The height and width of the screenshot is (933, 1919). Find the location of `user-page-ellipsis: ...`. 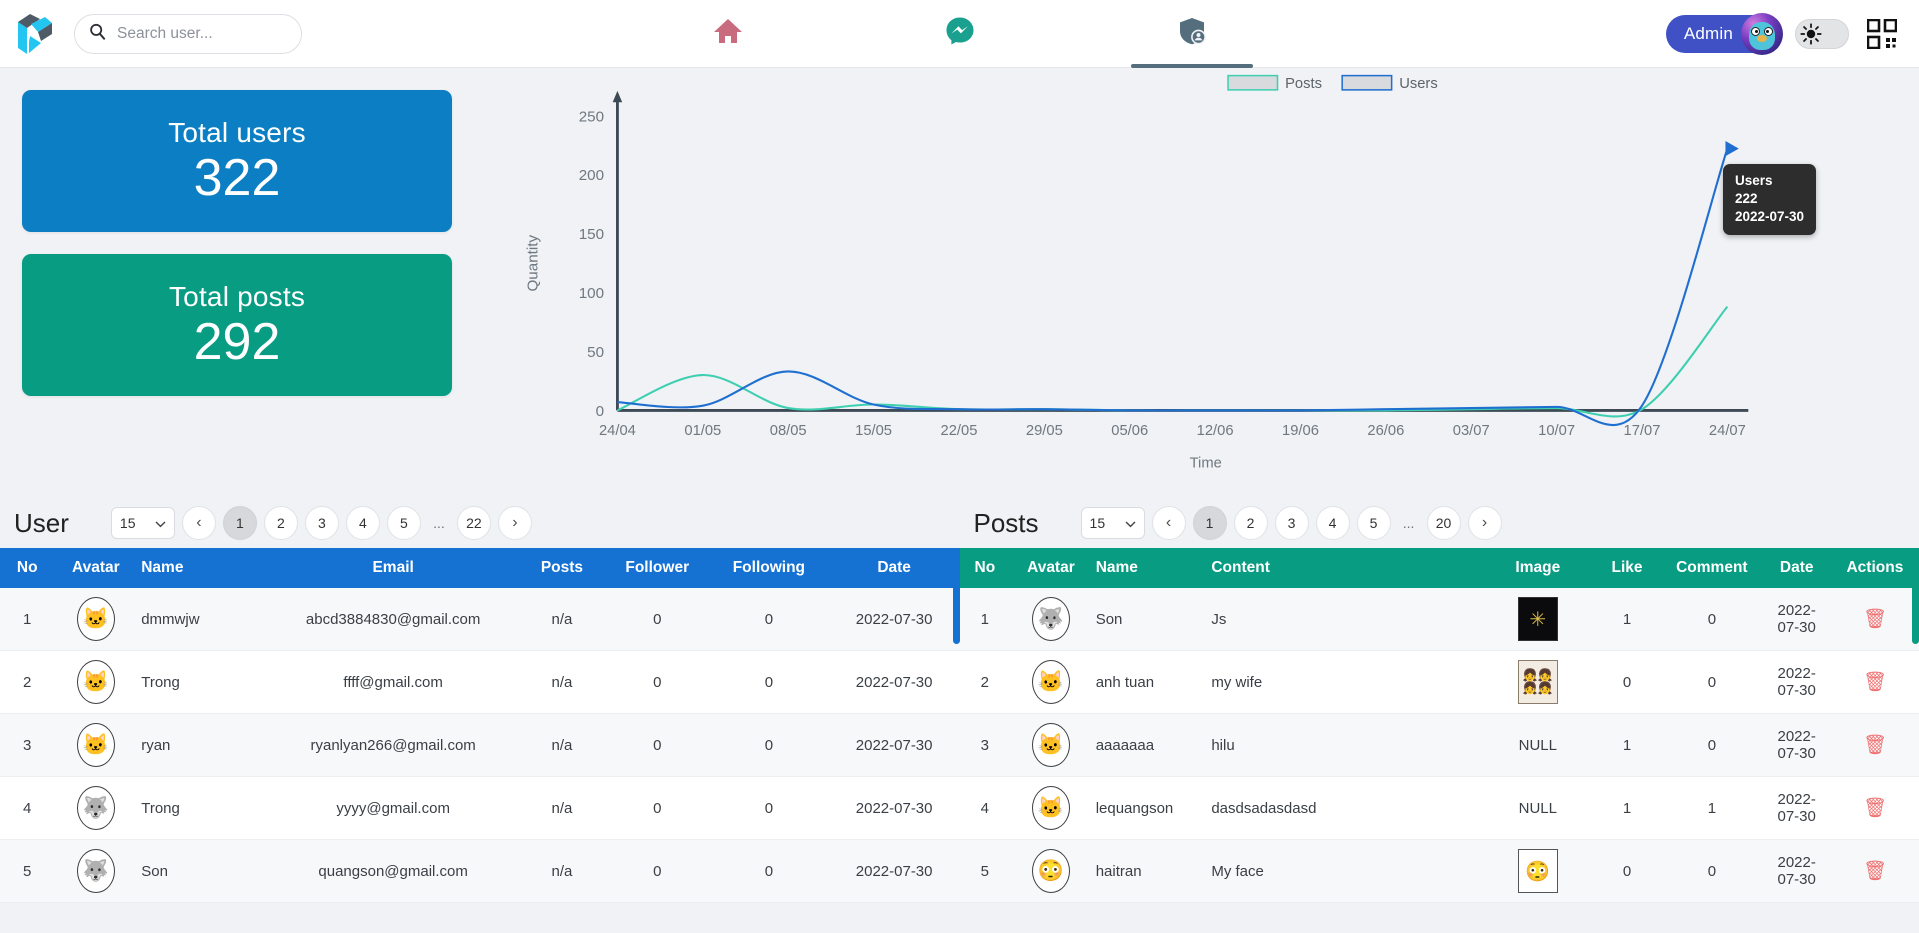

user-page-ellipsis: ... is located at coordinates (439, 523).